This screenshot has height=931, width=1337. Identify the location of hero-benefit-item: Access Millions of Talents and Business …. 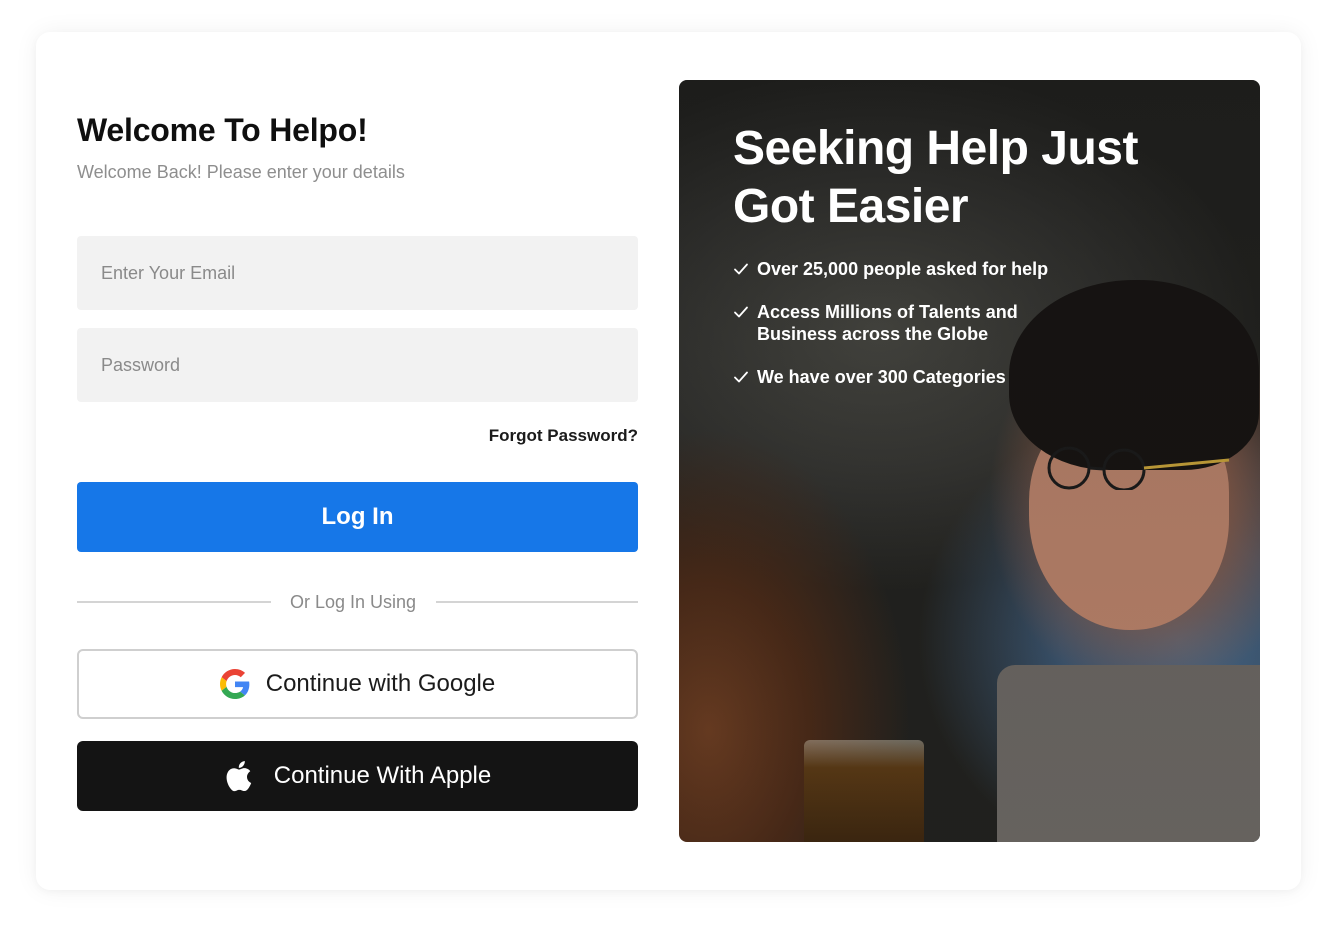
(903, 323).